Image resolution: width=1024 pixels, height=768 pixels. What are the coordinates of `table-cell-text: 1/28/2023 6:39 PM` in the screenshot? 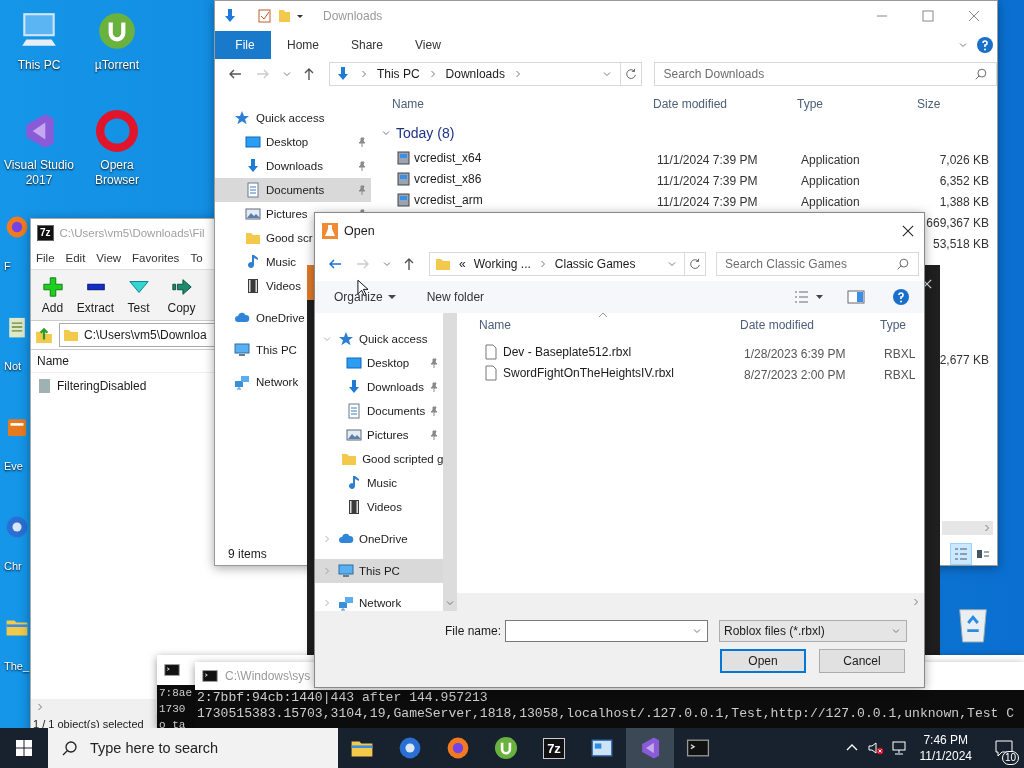 It's located at (795, 353).